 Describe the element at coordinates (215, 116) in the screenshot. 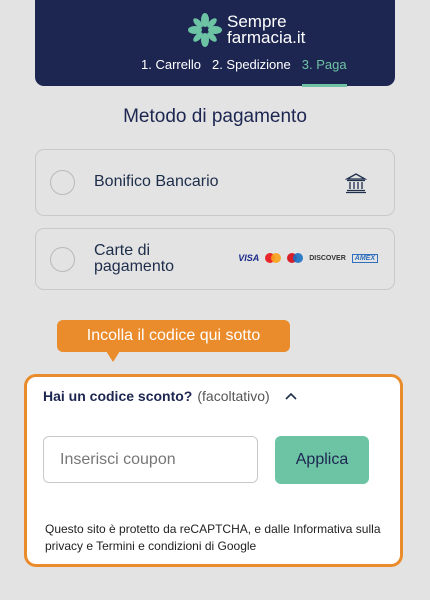

I see `page-title: Metodo di pagamento` at that location.